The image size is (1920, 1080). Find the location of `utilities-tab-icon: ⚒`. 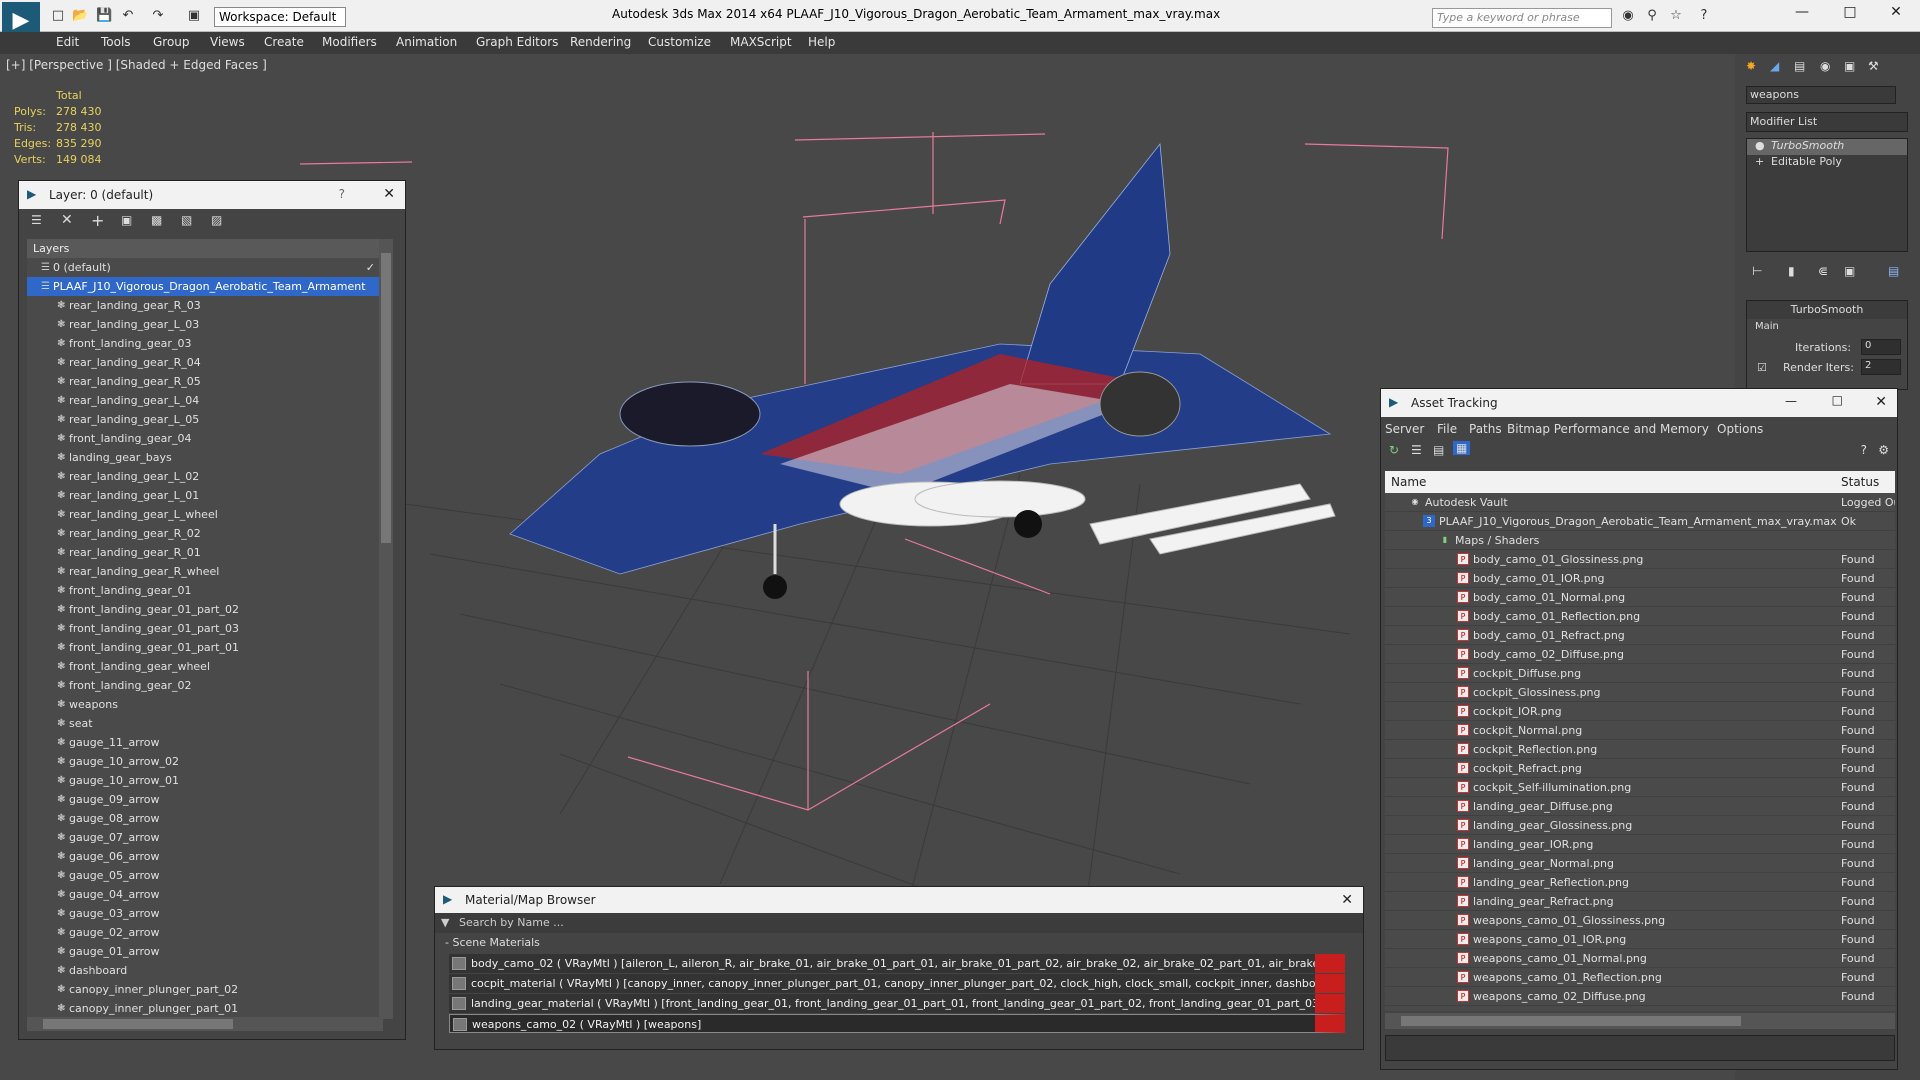

utilities-tab-icon: ⚒ is located at coordinates (1873, 66).